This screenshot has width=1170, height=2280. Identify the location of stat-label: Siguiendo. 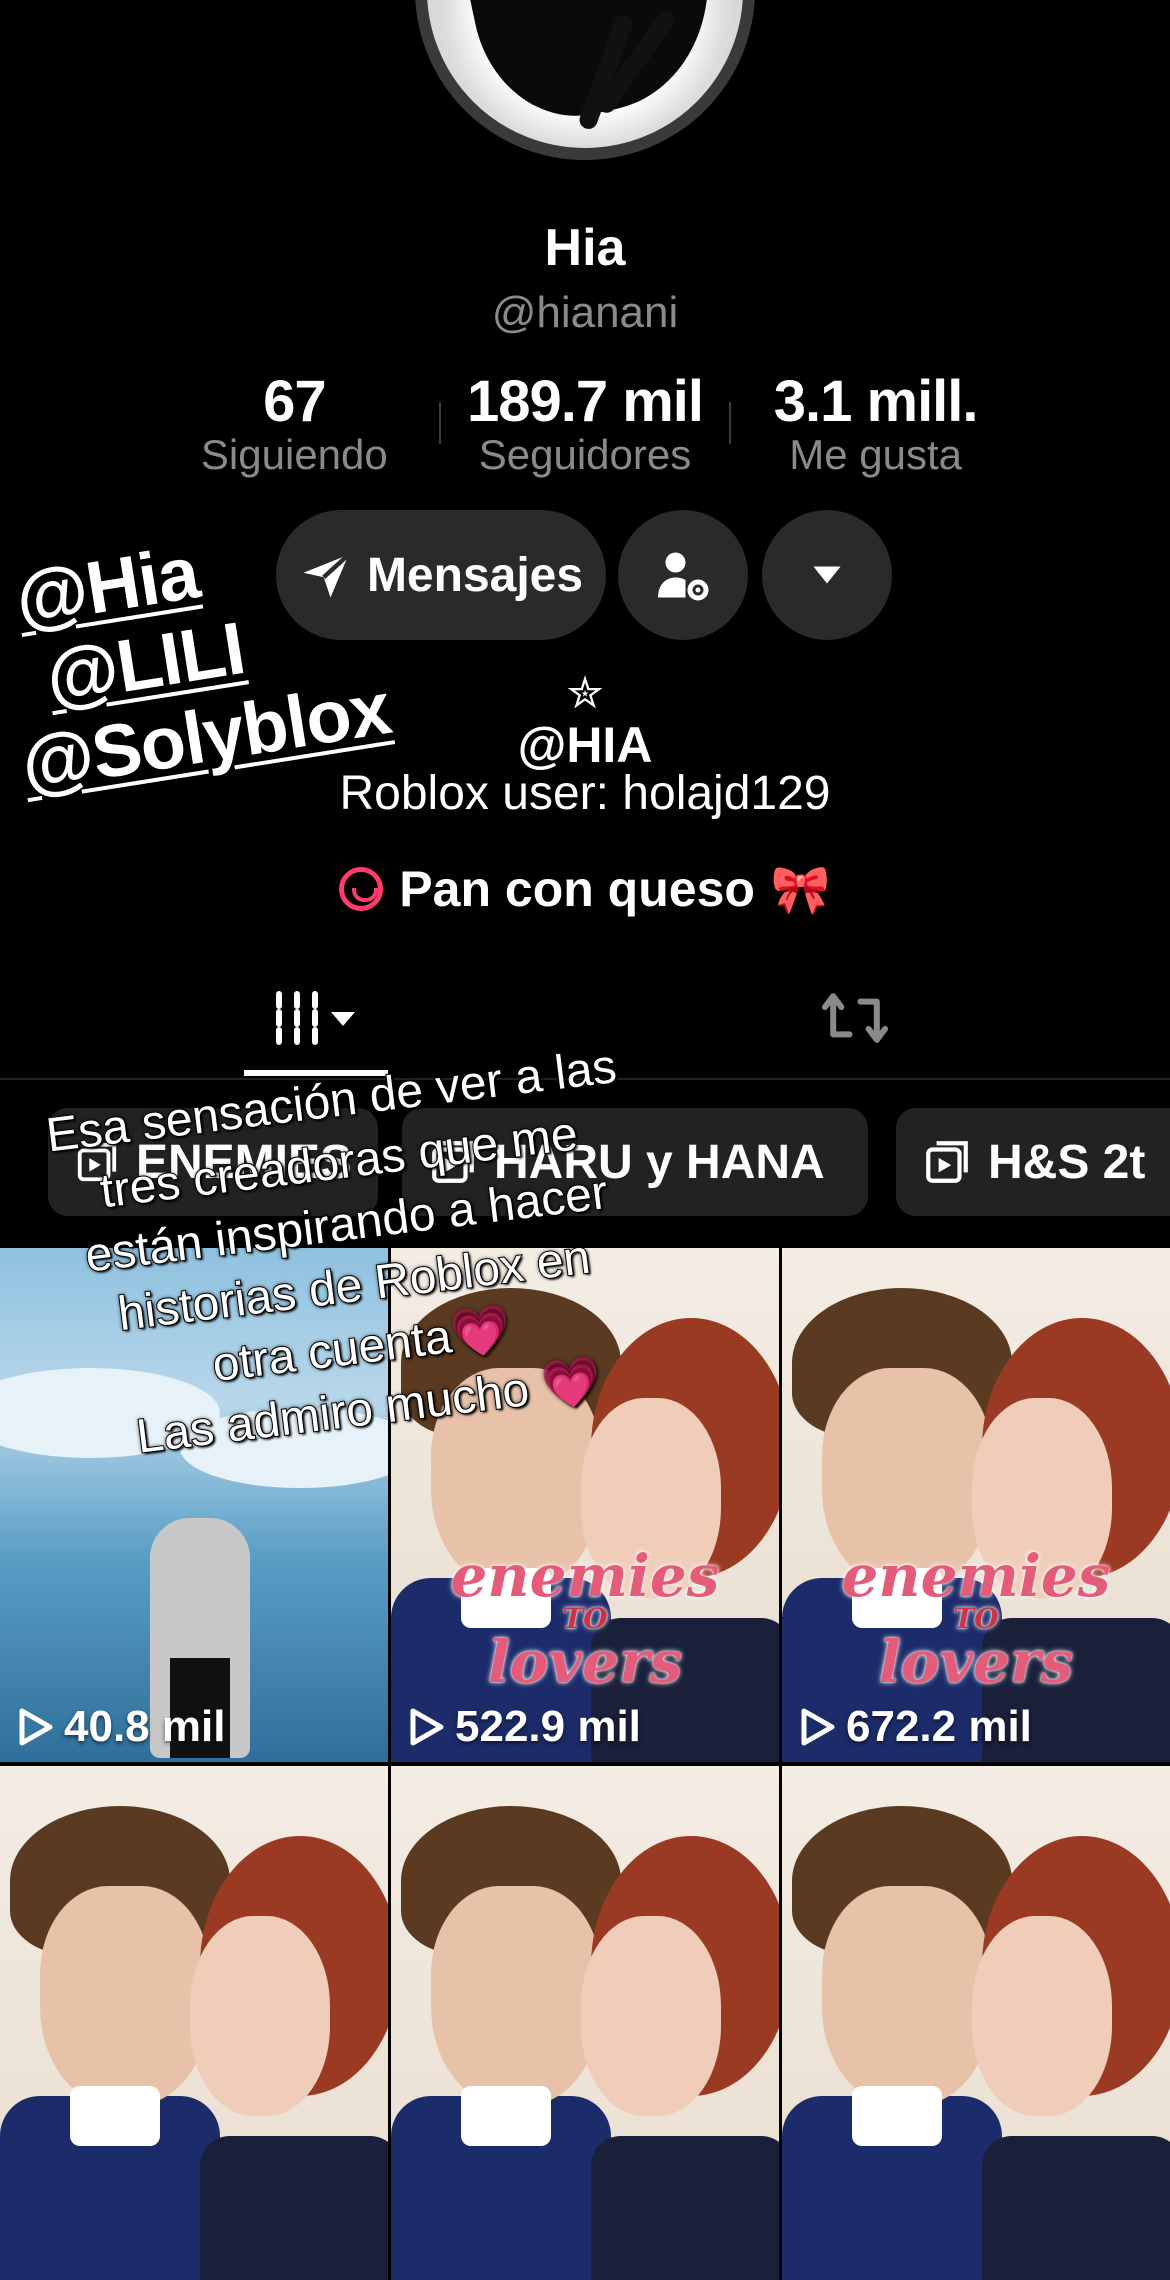
(294, 454).